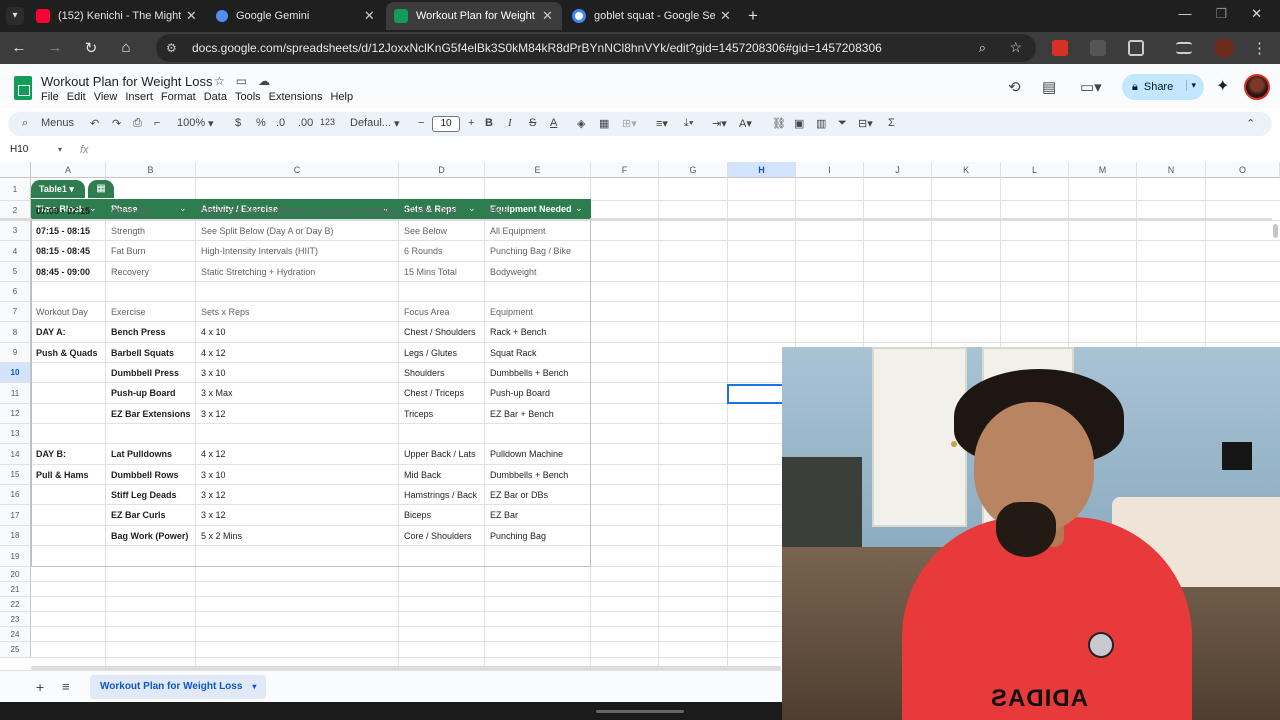 Image resolution: width=1280 pixels, height=720 pixels. I want to click on table-cell: Bike, so click(499, 211).